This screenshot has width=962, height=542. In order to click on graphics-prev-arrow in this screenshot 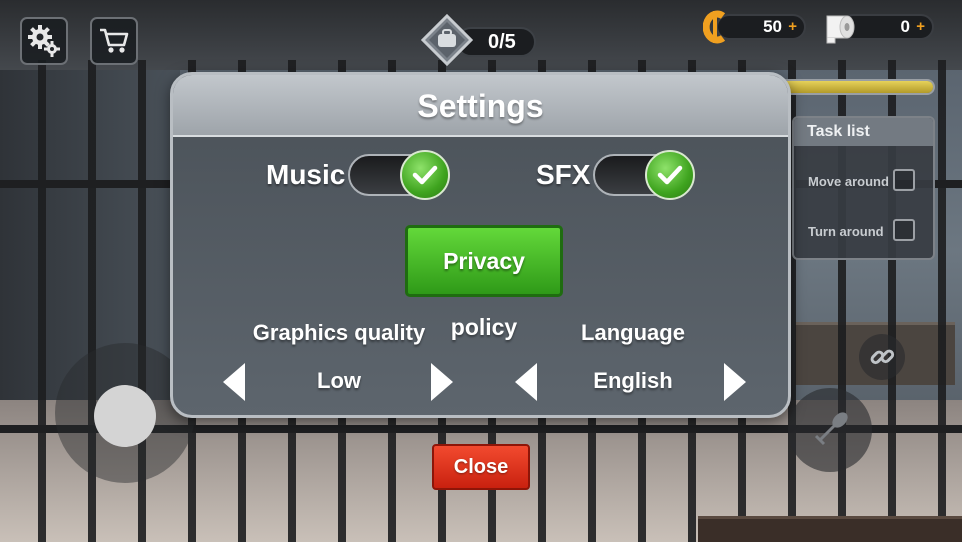, I will do `click(234, 382)`.